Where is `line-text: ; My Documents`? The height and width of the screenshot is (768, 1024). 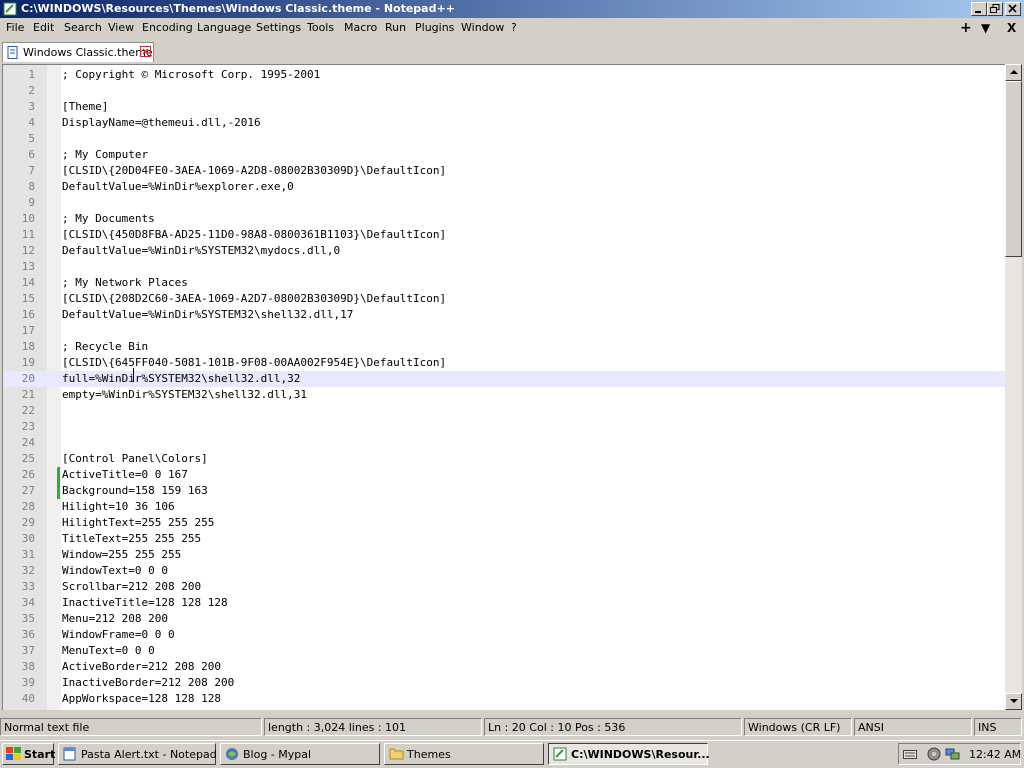 line-text: ; My Documents is located at coordinates (108, 218).